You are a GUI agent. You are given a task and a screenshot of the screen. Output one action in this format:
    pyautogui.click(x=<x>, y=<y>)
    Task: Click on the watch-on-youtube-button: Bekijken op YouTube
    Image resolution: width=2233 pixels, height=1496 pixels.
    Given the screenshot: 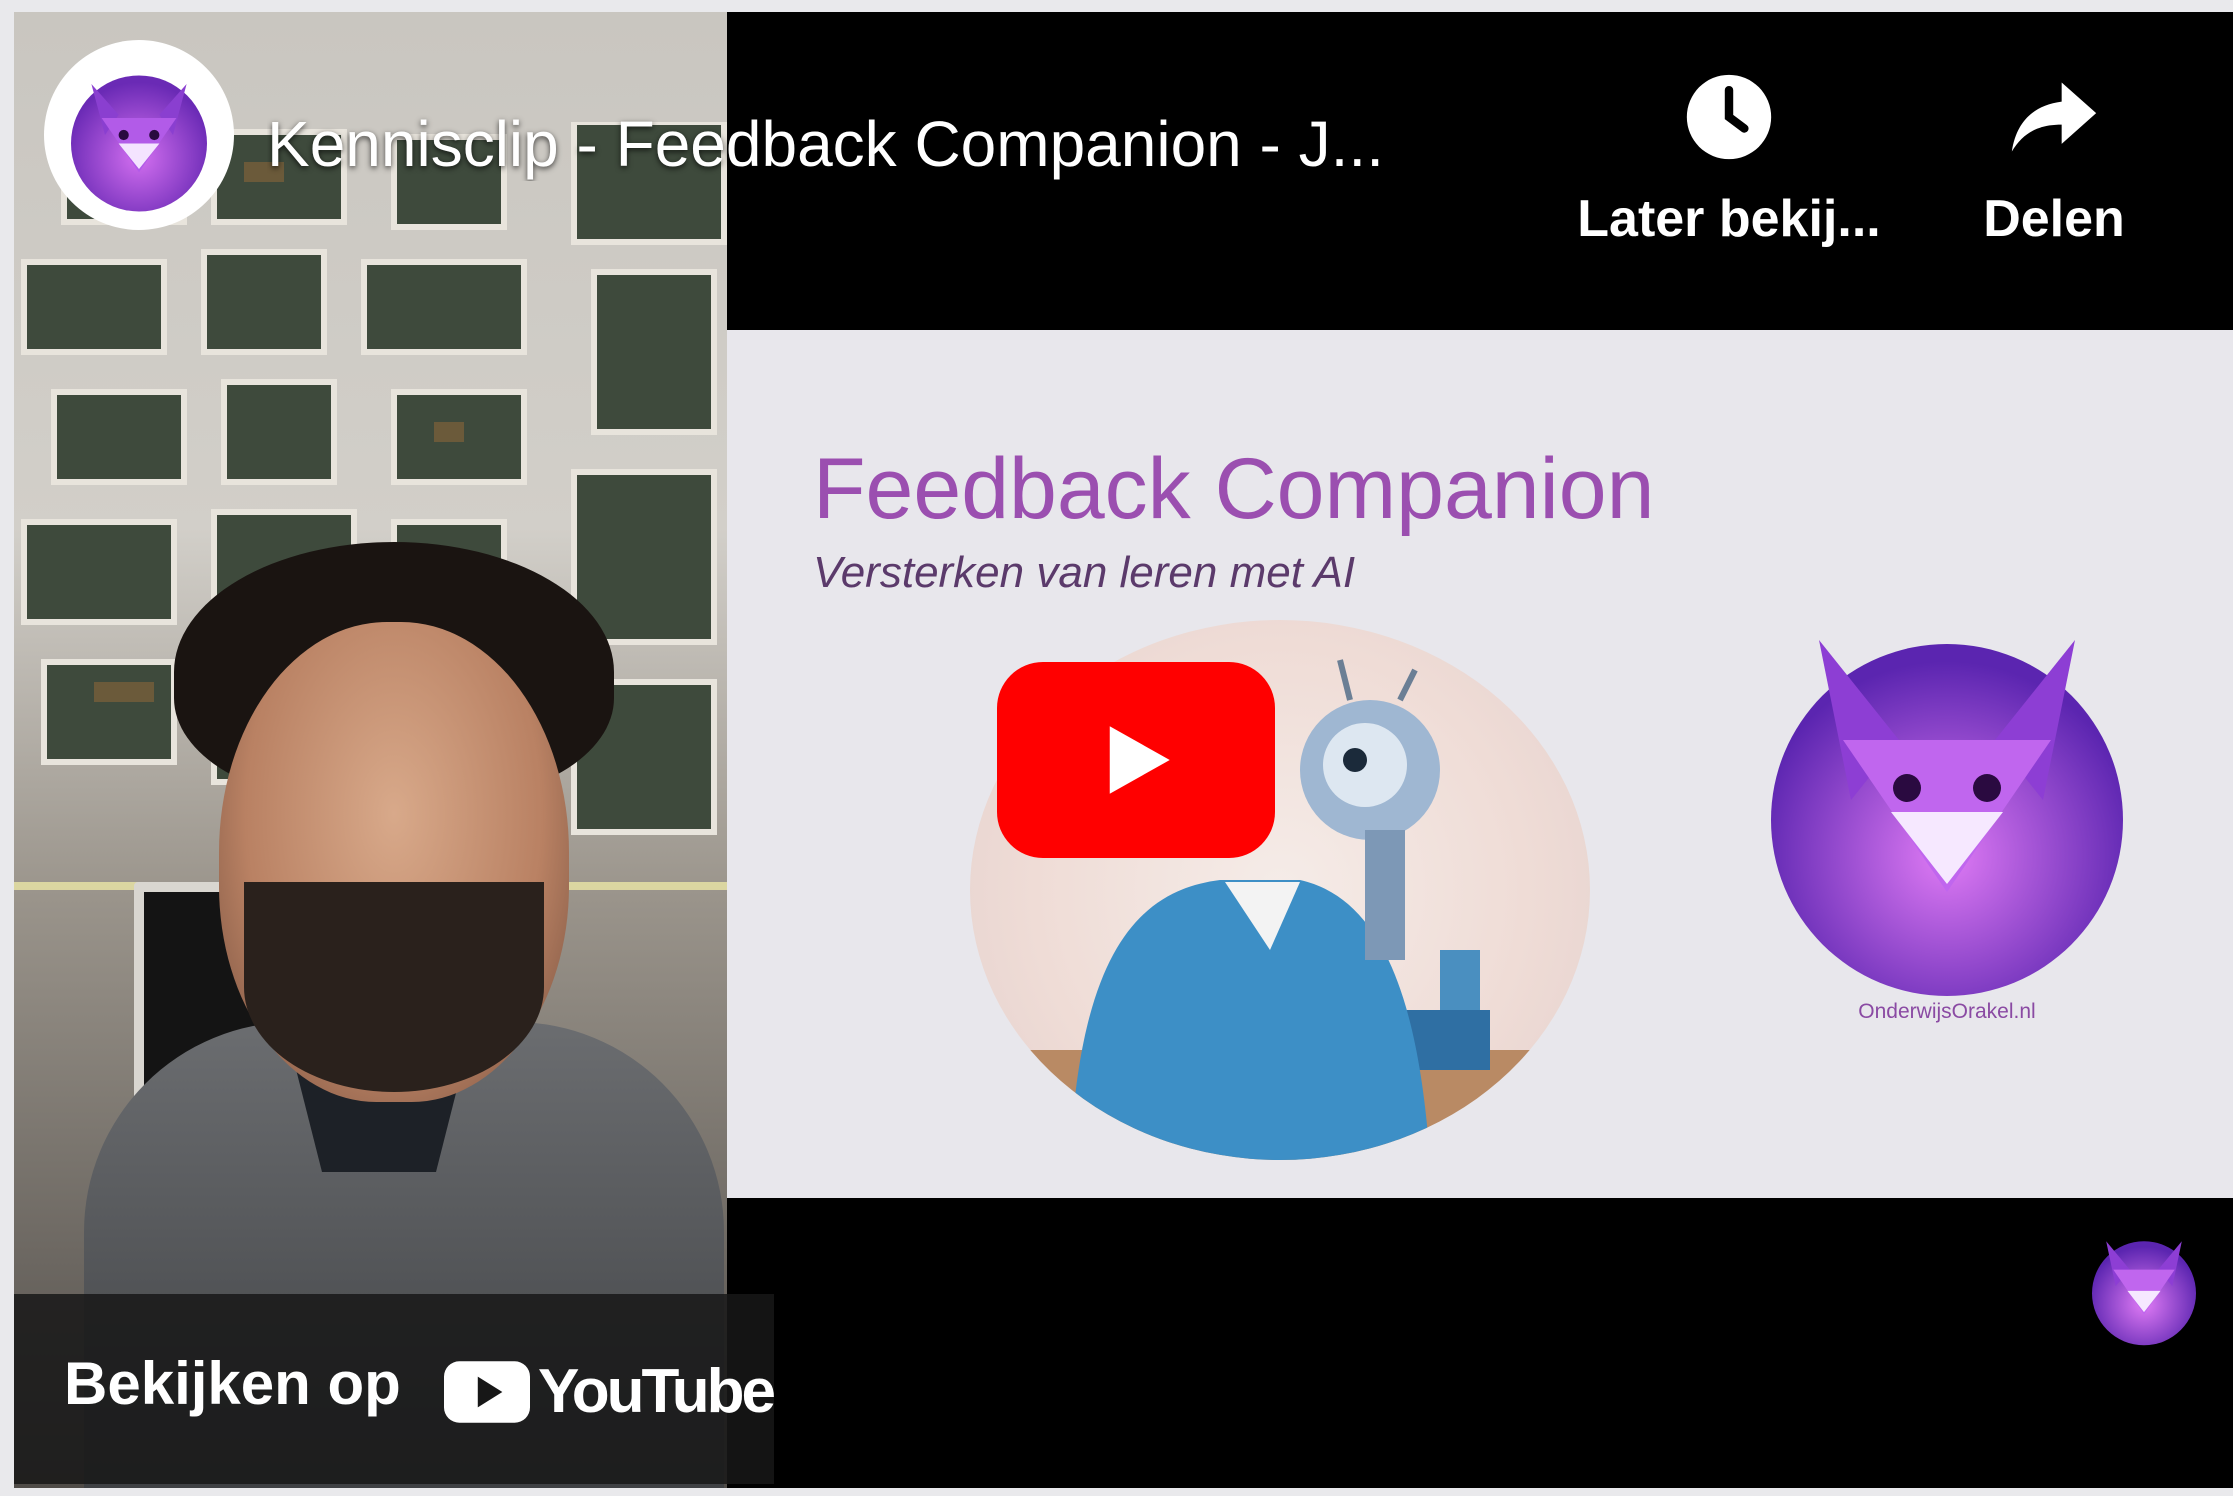 What is the action you would take?
    pyautogui.click(x=395, y=1389)
    